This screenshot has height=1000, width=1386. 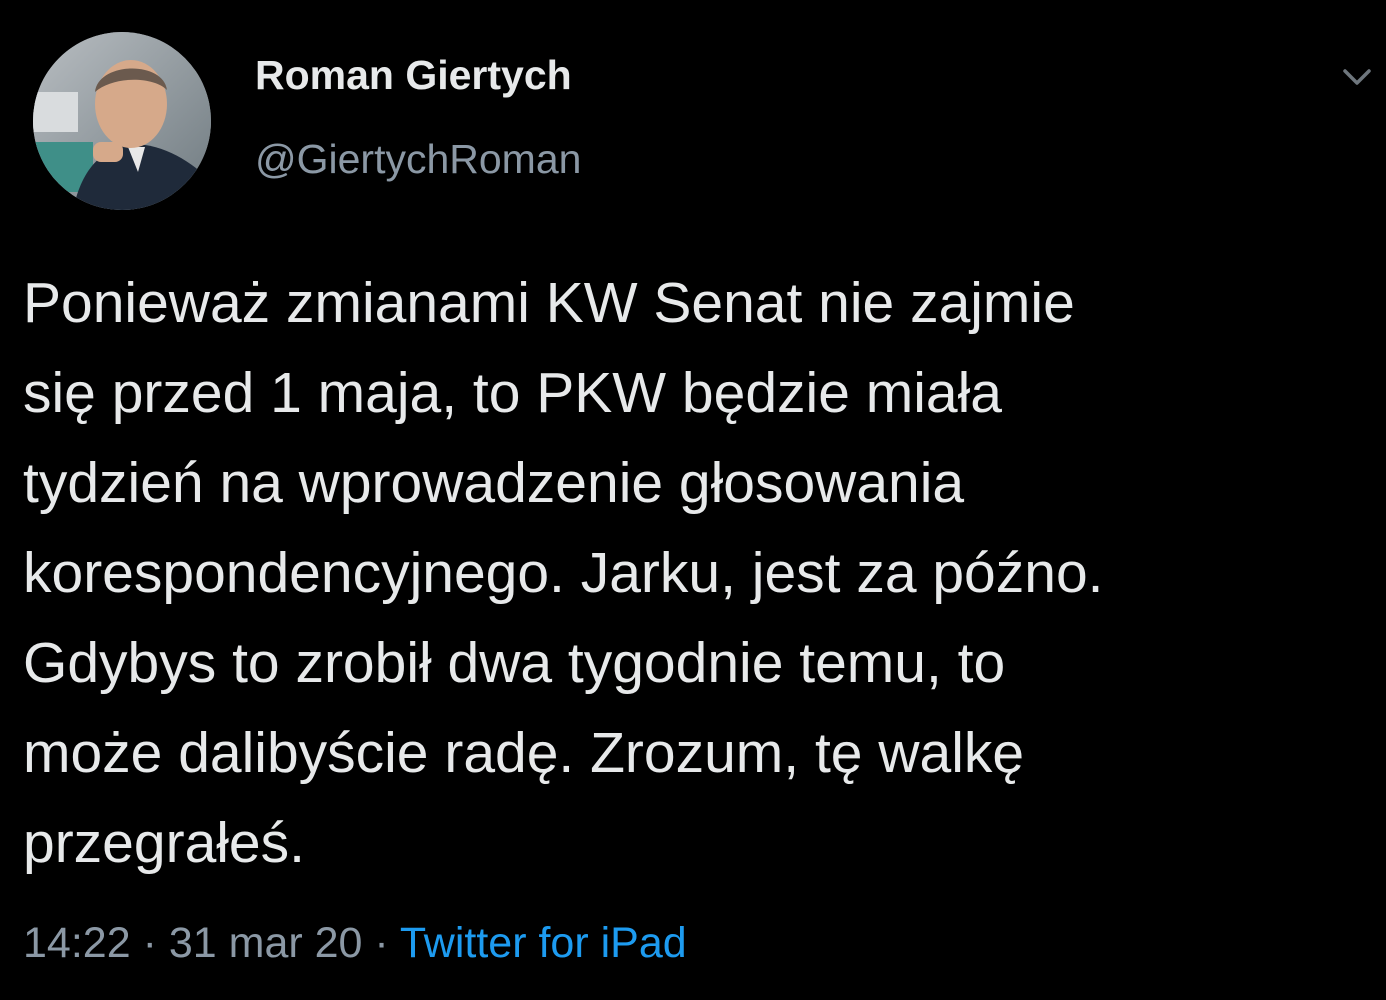 What do you see at coordinates (549, 303) in the screenshot?
I see `tweet-line: Ponieważ zmianami KW Senat nie zajmie` at bounding box center [549, 303].